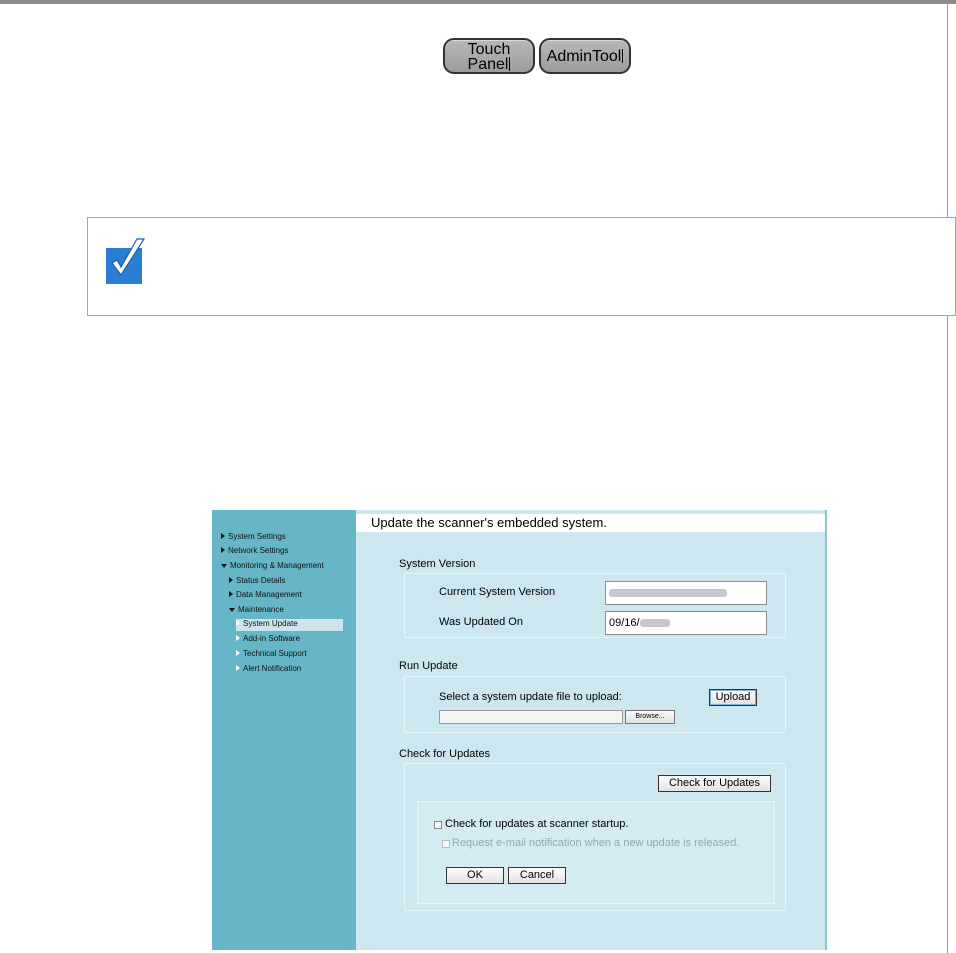 This screenshot has height=953, width=956. What do you see at coordinates (489, 49) in the screenshot?
I see `touch-panel-line1: Touch` at bounding box center [489, 49].